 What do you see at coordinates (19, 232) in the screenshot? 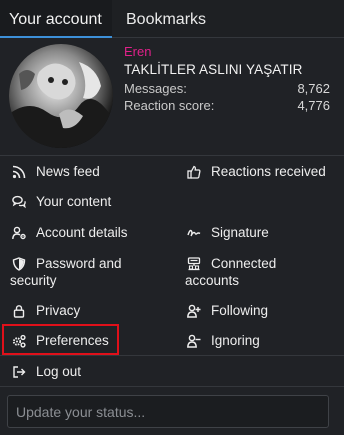
I see `user-cog-icon` at bounding box center [19, 232].